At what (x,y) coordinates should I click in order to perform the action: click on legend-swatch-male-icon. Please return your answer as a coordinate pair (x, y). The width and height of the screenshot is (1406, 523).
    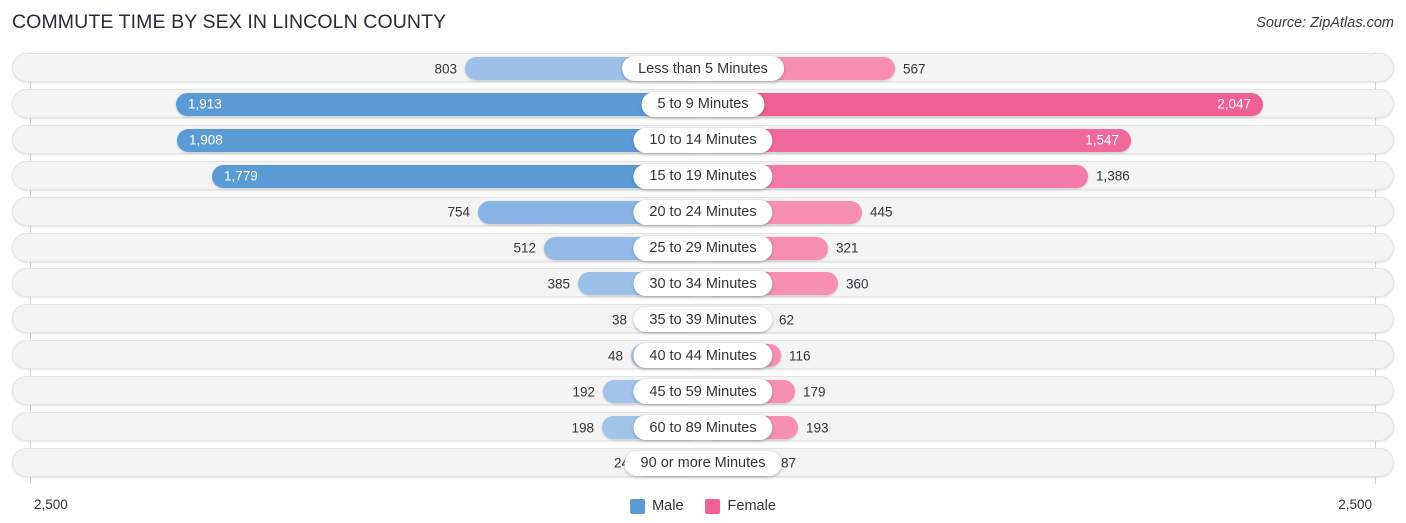
    Looking at the image, I should click on (638, 506).